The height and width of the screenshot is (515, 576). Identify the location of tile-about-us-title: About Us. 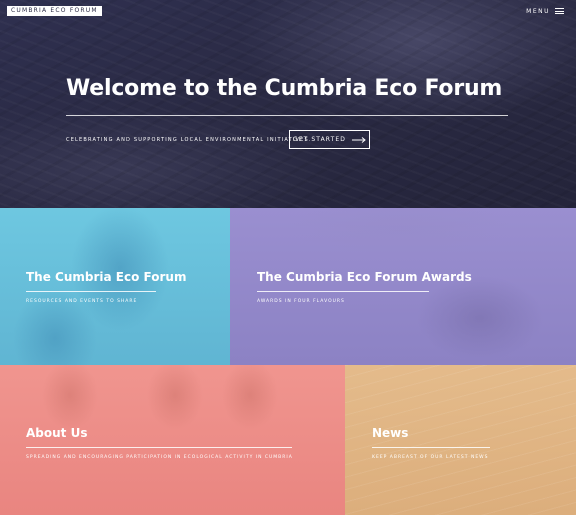
(57, 433).